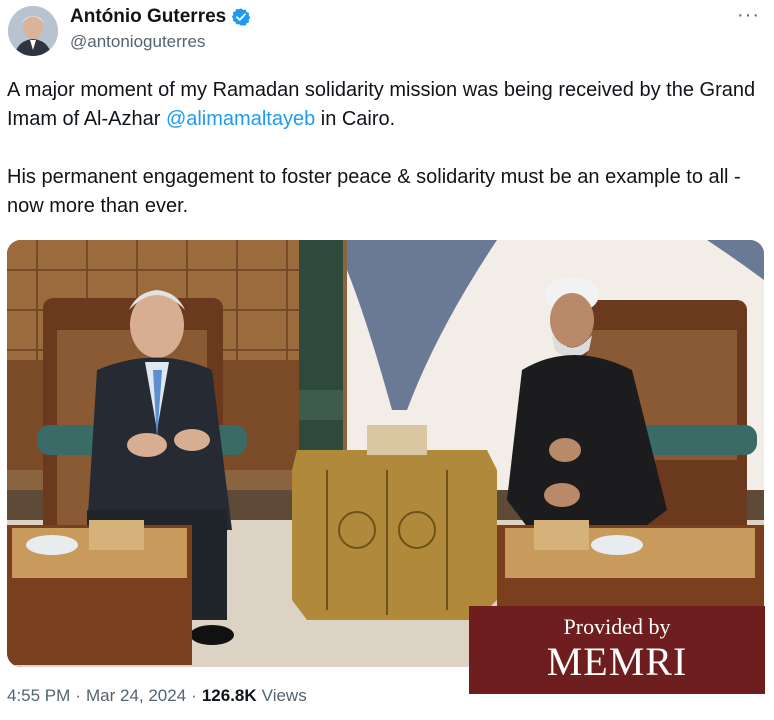 Image resolution: width=774 pixels, height=720 pixels. I want to click on avatar, so click(33, 31).